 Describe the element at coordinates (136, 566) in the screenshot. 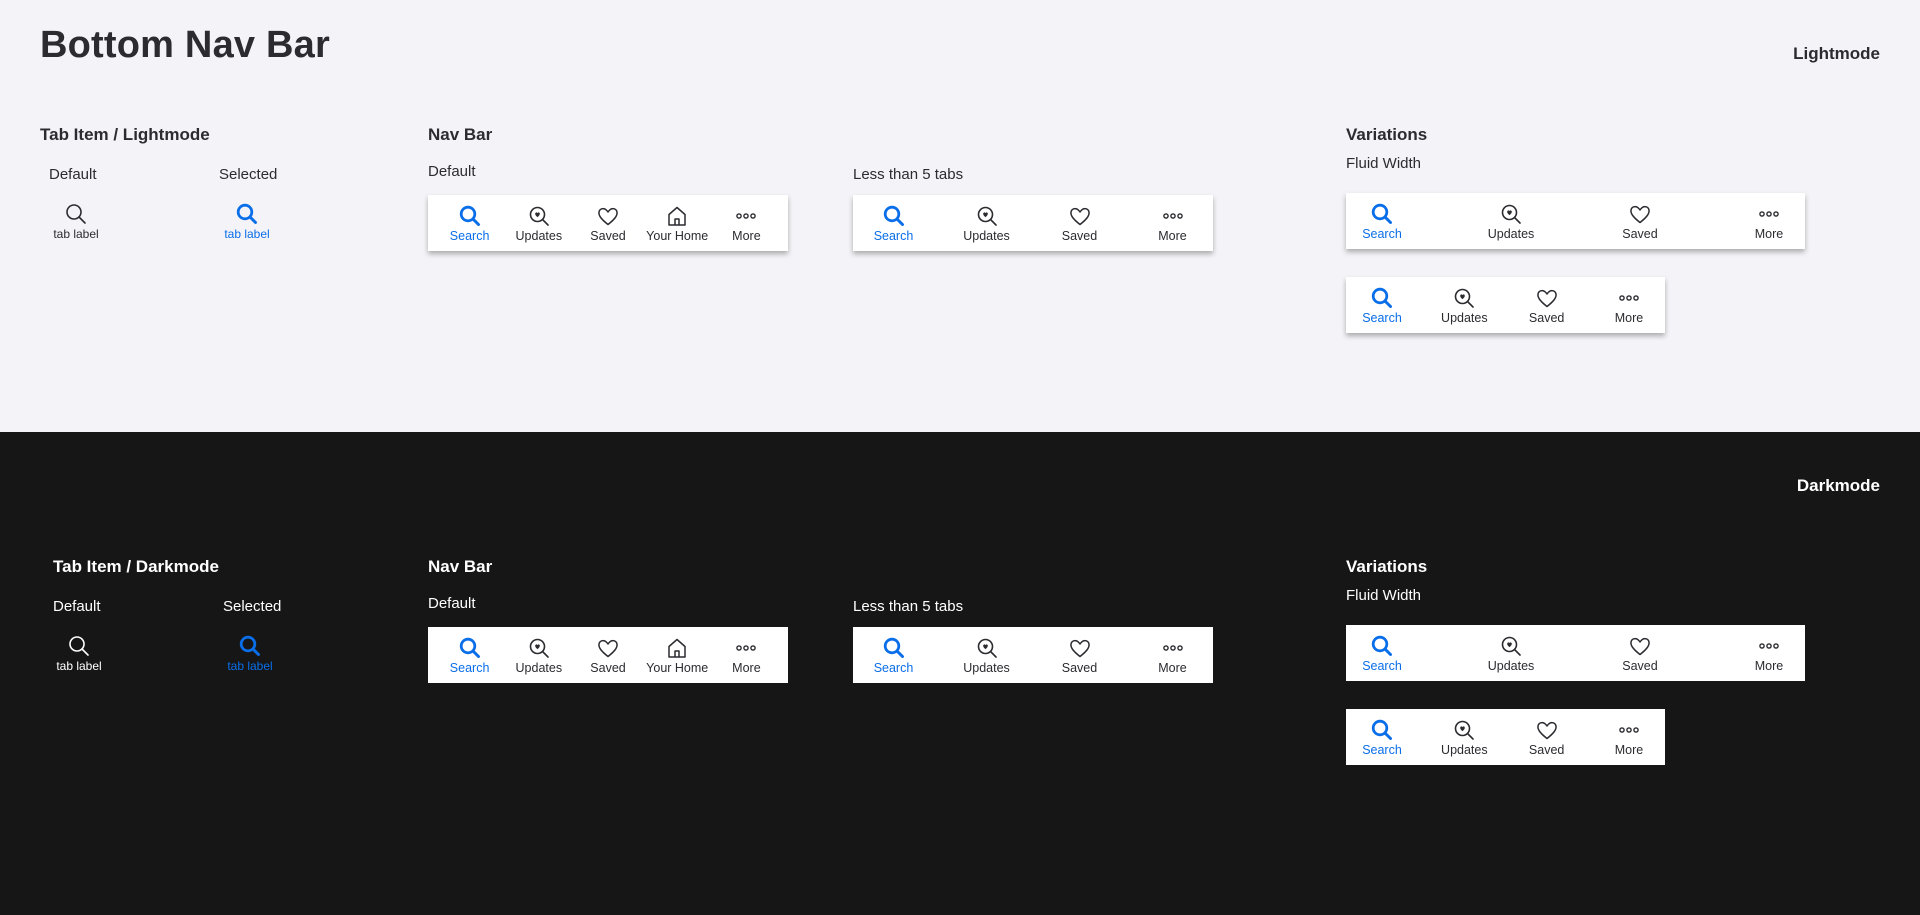

I see `tab-item-heading: Tab Item / Darkmode` at that location.